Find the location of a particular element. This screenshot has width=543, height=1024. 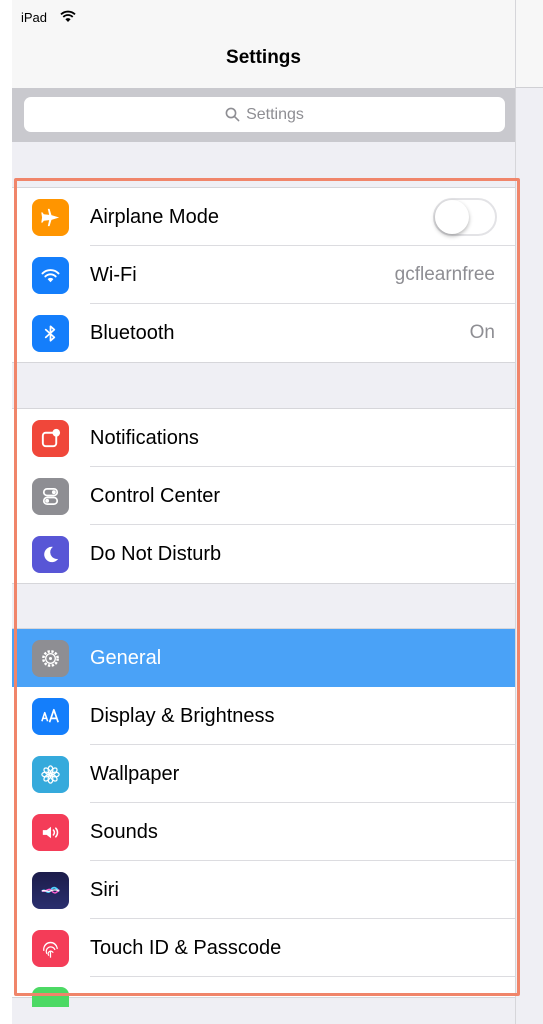

row-wifi: Wi-Fi gcflearnfree is located at coordinates (263, 275).